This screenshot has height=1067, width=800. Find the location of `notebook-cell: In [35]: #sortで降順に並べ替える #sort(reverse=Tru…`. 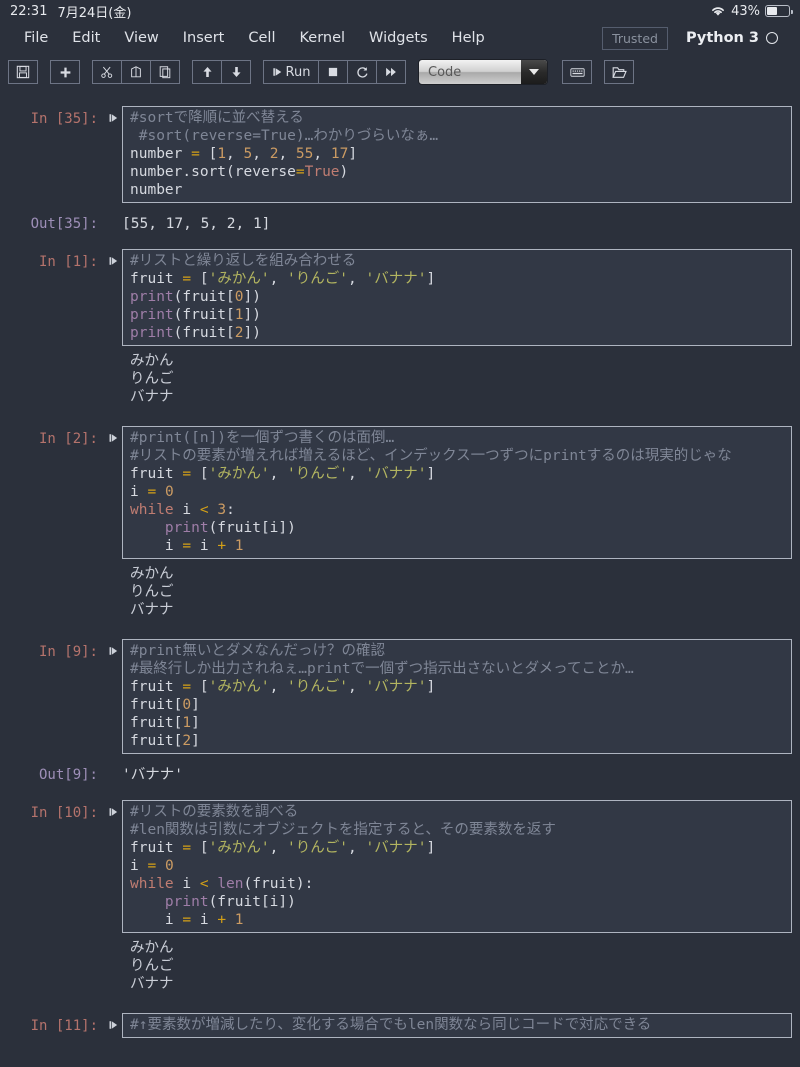

notebook-cell: In [35]: #sortで降順に並べ替える #sort(reverse=Tru… is located at coordinates (400, 154).